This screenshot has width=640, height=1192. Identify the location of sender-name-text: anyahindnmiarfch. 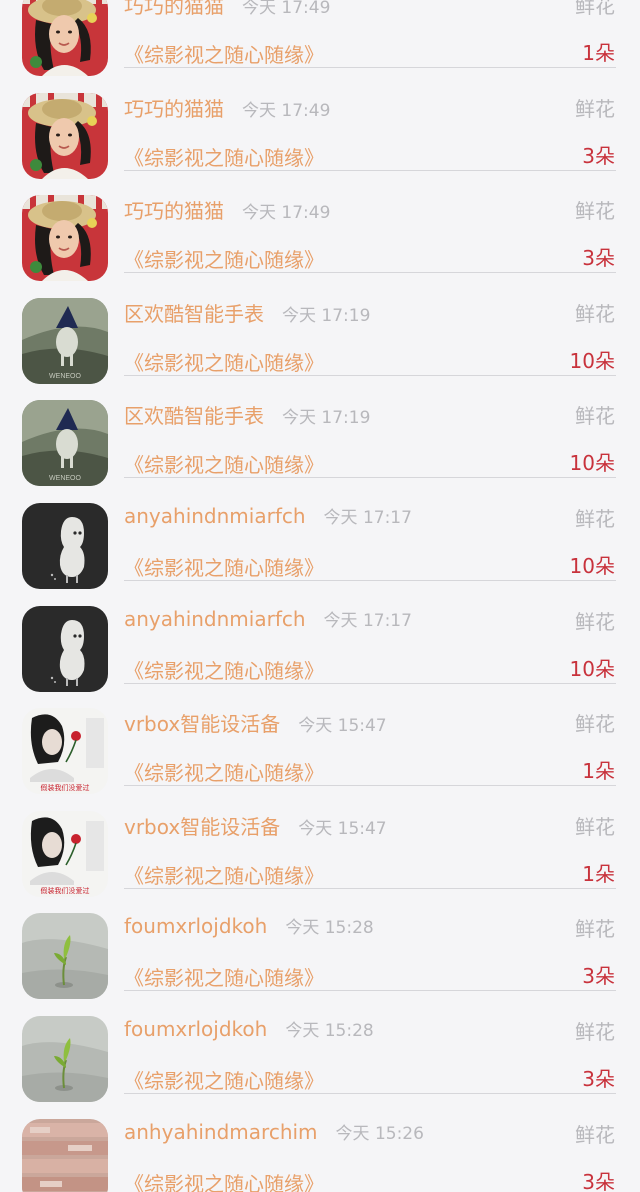
(215, 516).